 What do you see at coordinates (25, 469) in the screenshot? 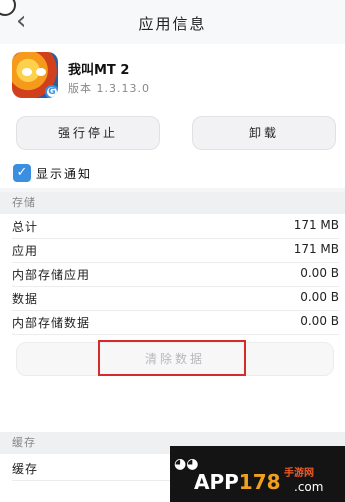
I see `cache-row-label: 缓存` at bounding box center [25, 469].